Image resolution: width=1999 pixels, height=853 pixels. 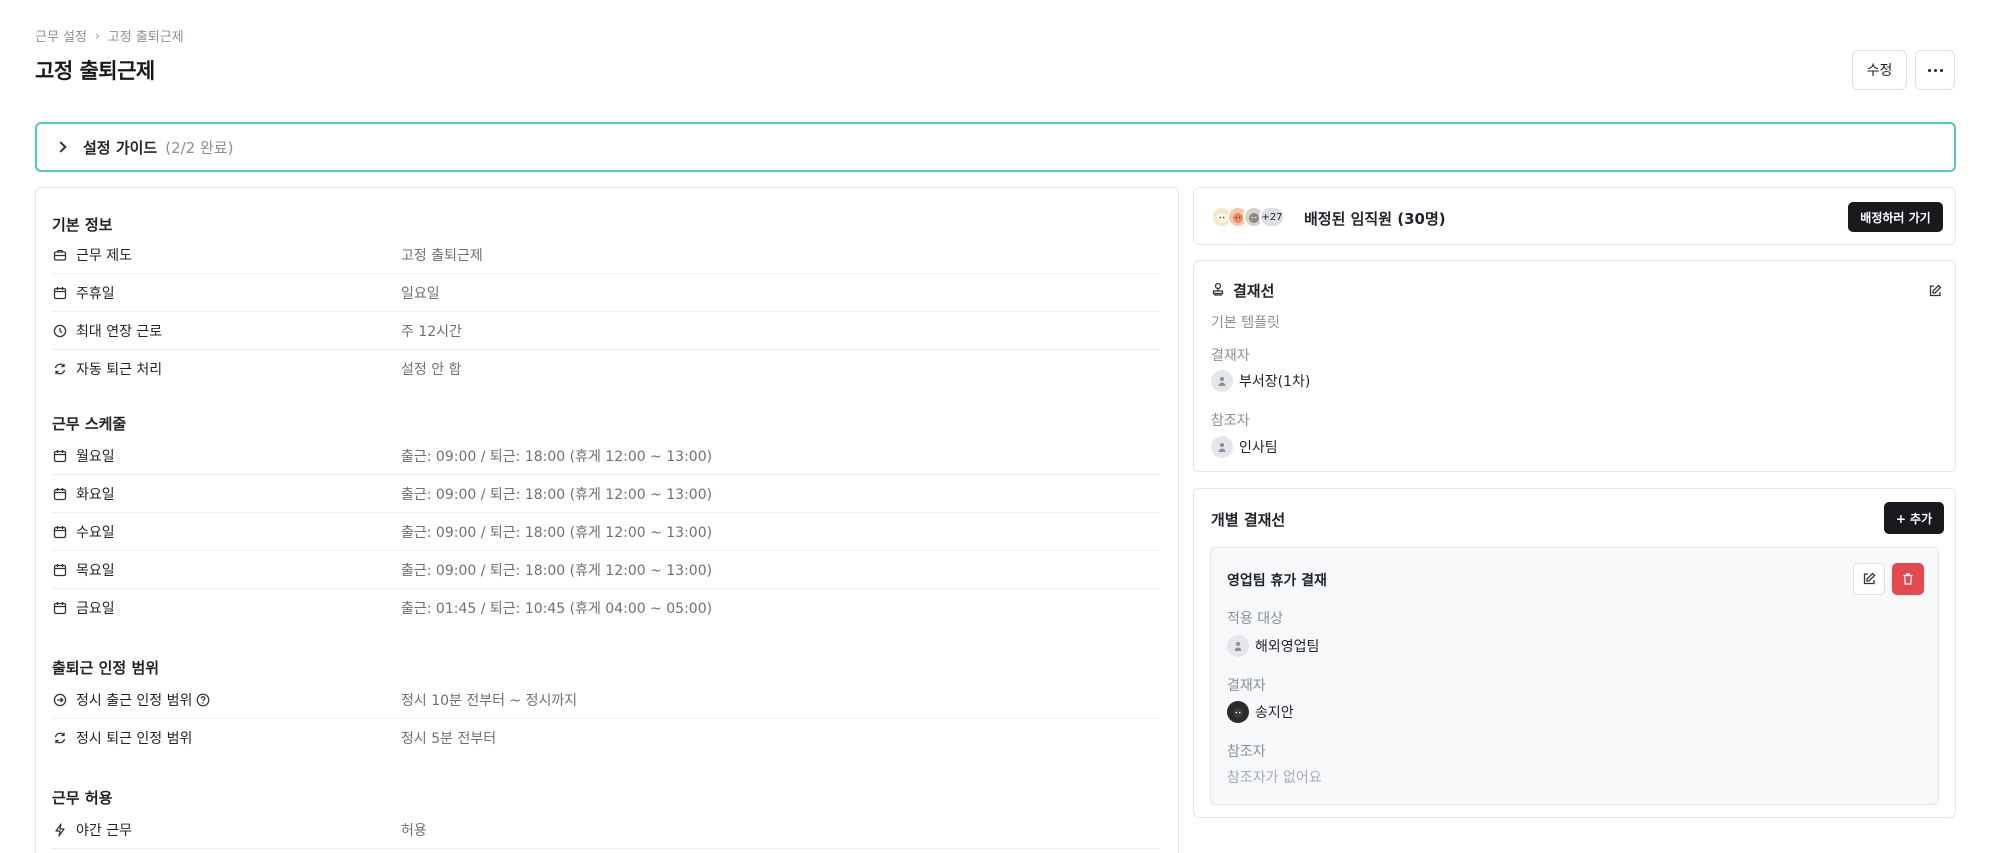 What do you see at coordinates (1248, 520) in the screenshot?
I see `individual-approval-title: 개별 결재선` at bounding box center [1248, 520].